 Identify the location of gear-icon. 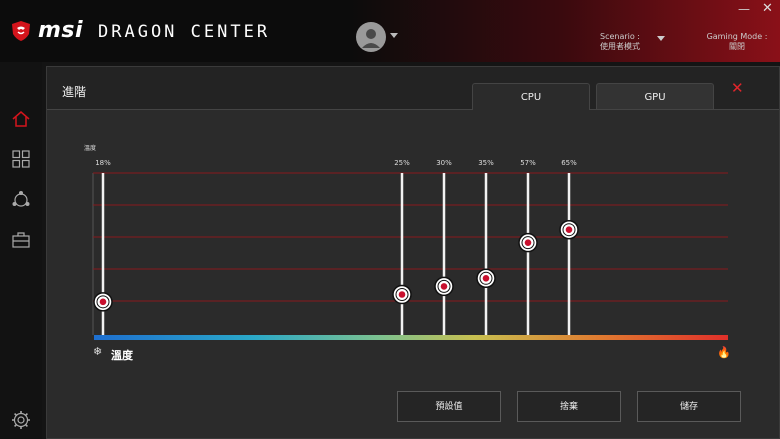
(21, 420).